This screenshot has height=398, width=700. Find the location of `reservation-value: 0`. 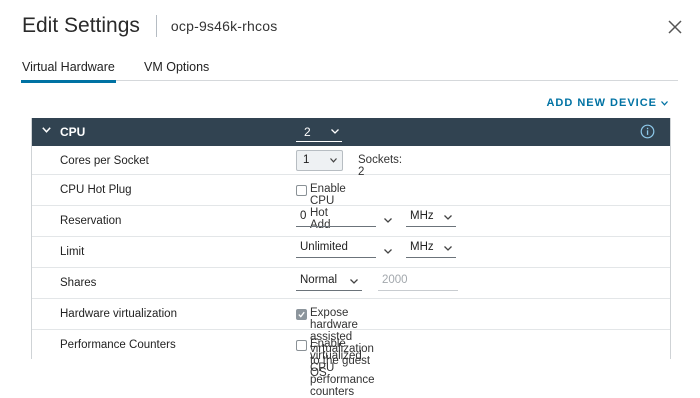

reservation-value: 0 is located at coordinates (303, 216).